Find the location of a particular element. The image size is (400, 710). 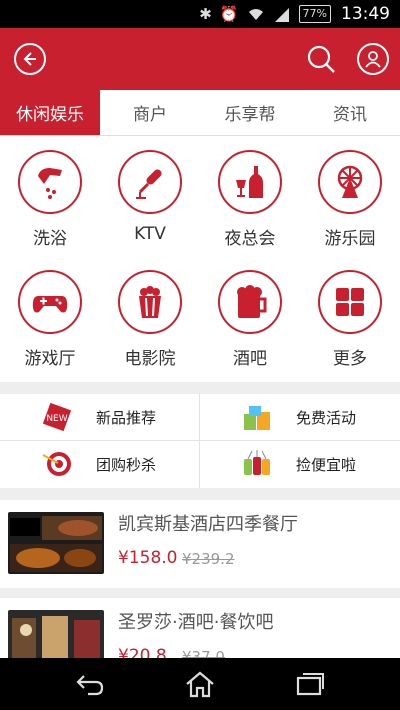

category-tabs: 休闲娱乐 商户 乐享帮 资讯 is located at coordinates (200, 113).